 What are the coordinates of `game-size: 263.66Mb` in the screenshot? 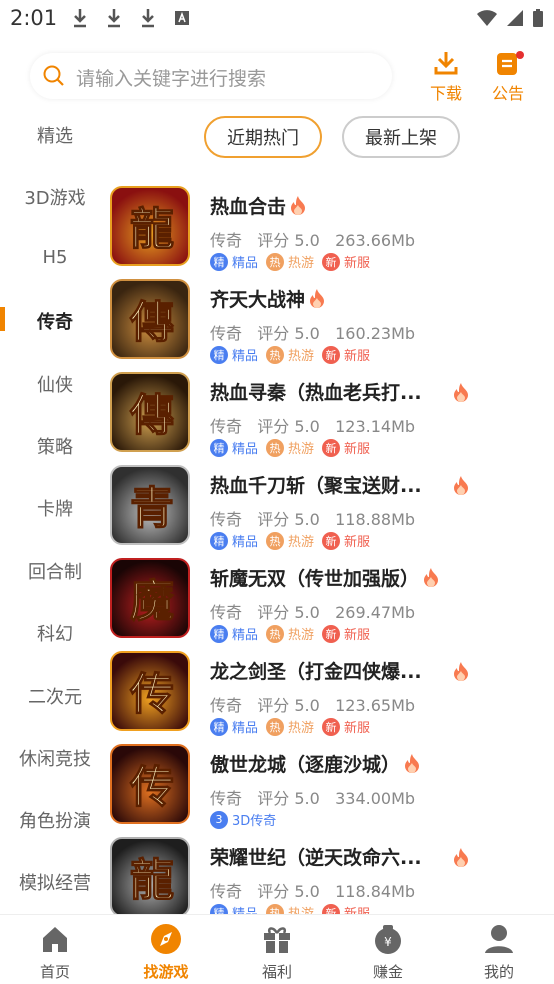 It's located at (375, 240).